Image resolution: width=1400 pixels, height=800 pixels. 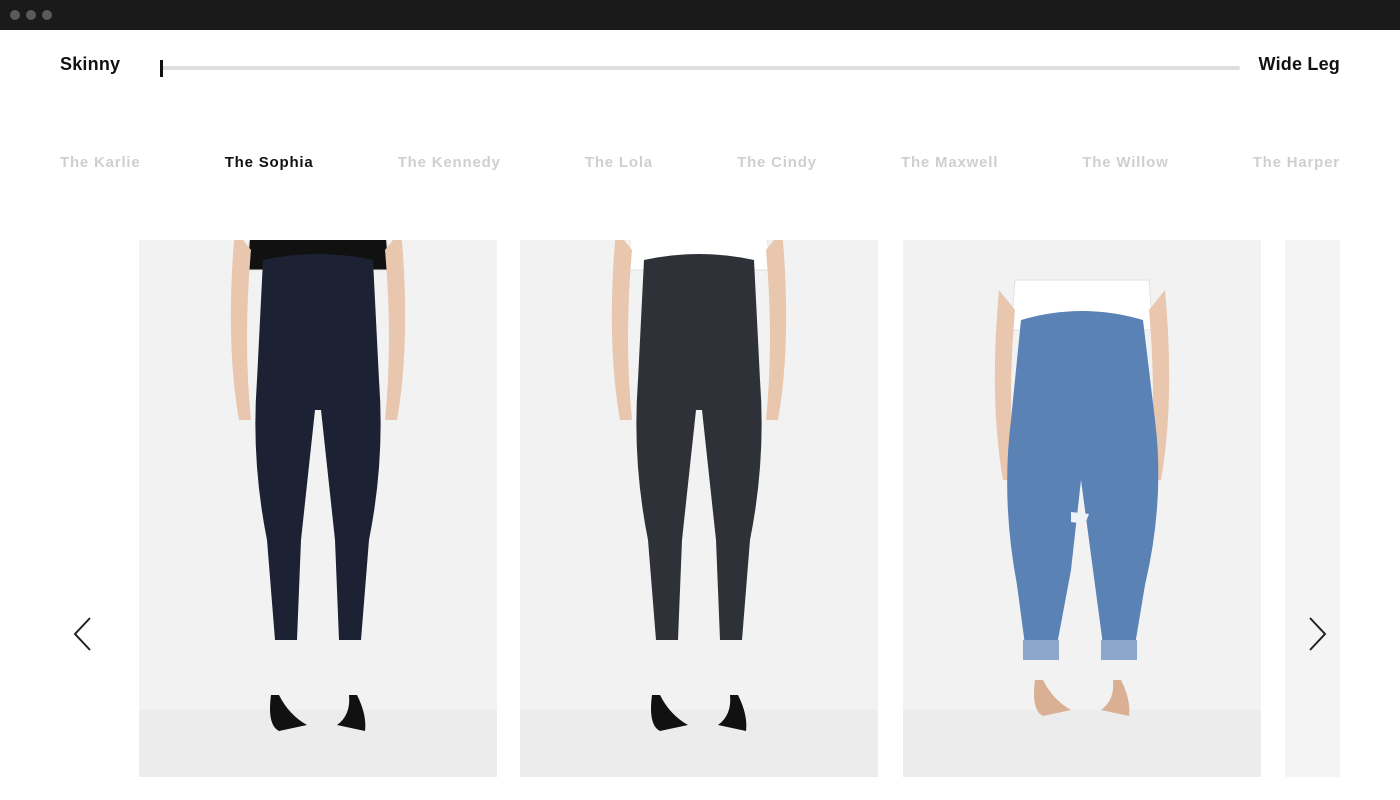 What do you see at coordinates (777, 162) in the screenshot?
I see `style-tab-the-cindy: The Cindy` at bounding box center [777, 162].